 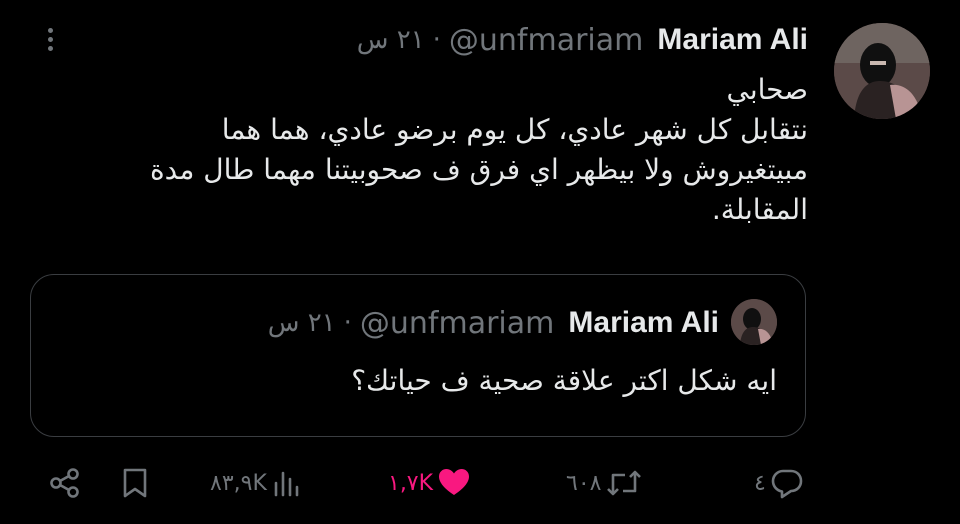 I want to click on share-button, so click(x=65, y=483).